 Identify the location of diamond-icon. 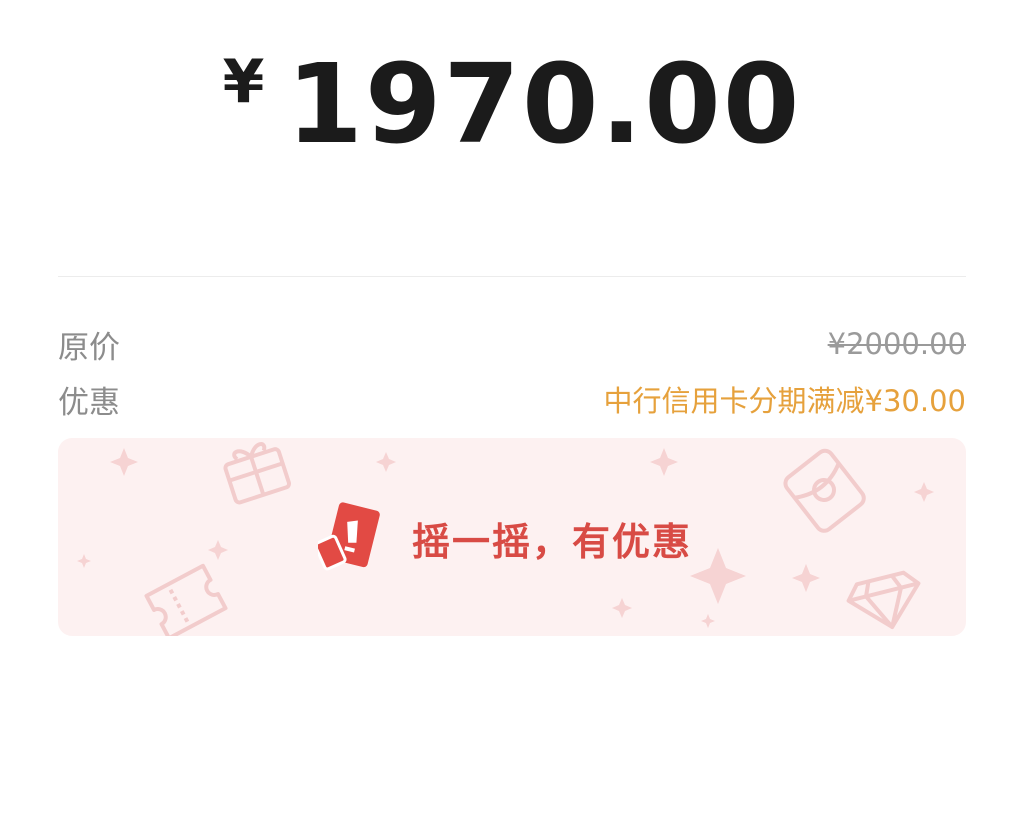
(883, 599).